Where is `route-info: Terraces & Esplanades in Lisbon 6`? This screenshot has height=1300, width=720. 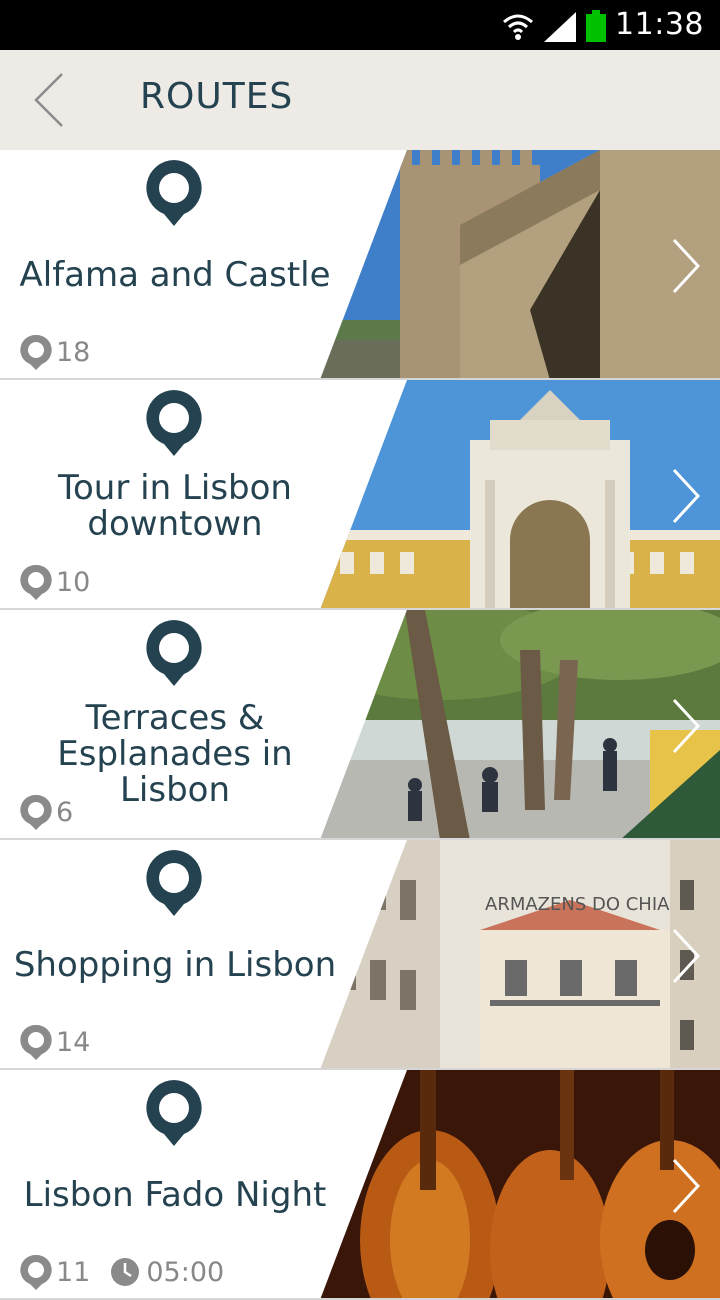 route-info: Terraces & Esplanades in Lisbon 6 is located at coordinates (175, 724).